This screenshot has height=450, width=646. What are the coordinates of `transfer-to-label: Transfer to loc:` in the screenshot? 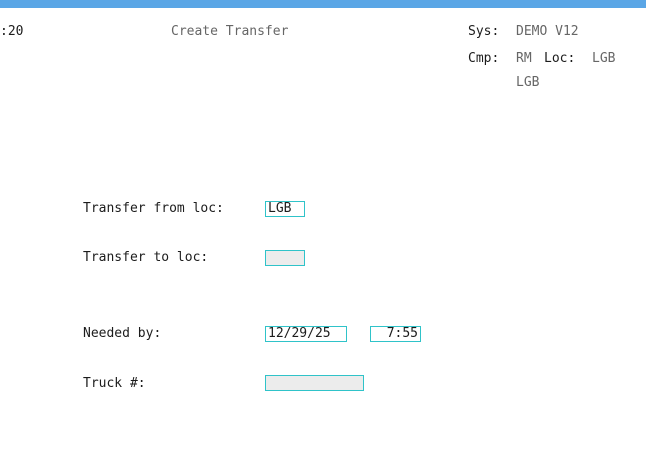 It's located at (146, 257).